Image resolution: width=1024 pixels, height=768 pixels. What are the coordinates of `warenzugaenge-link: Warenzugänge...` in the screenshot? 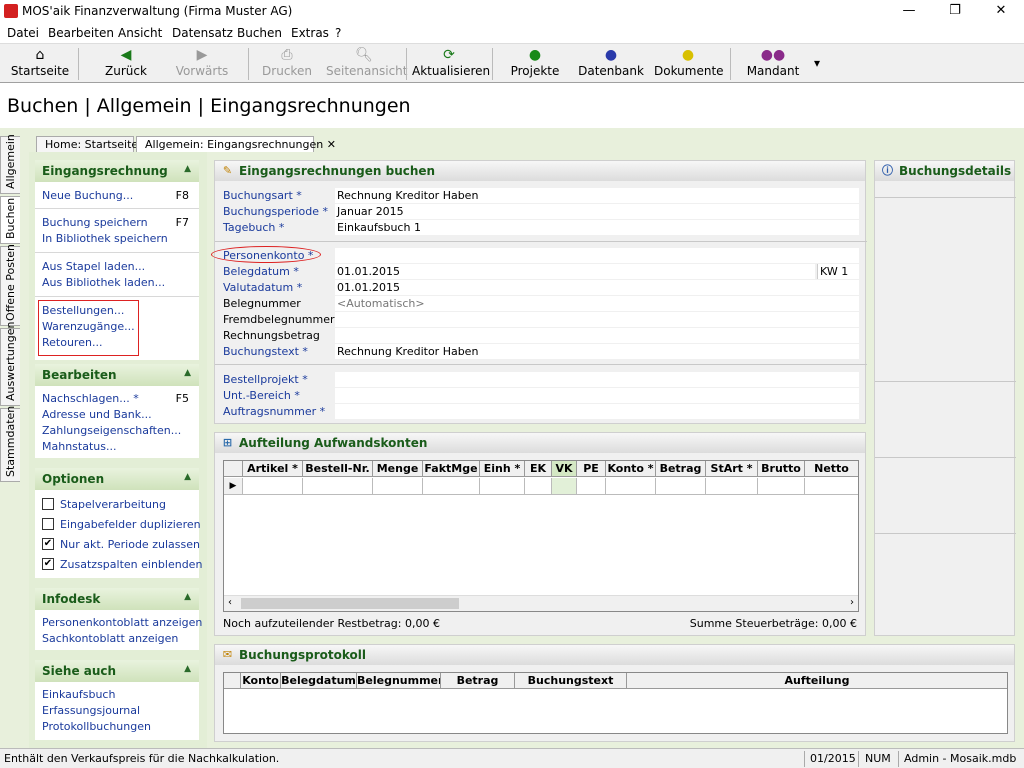 It's located at (88, 326).